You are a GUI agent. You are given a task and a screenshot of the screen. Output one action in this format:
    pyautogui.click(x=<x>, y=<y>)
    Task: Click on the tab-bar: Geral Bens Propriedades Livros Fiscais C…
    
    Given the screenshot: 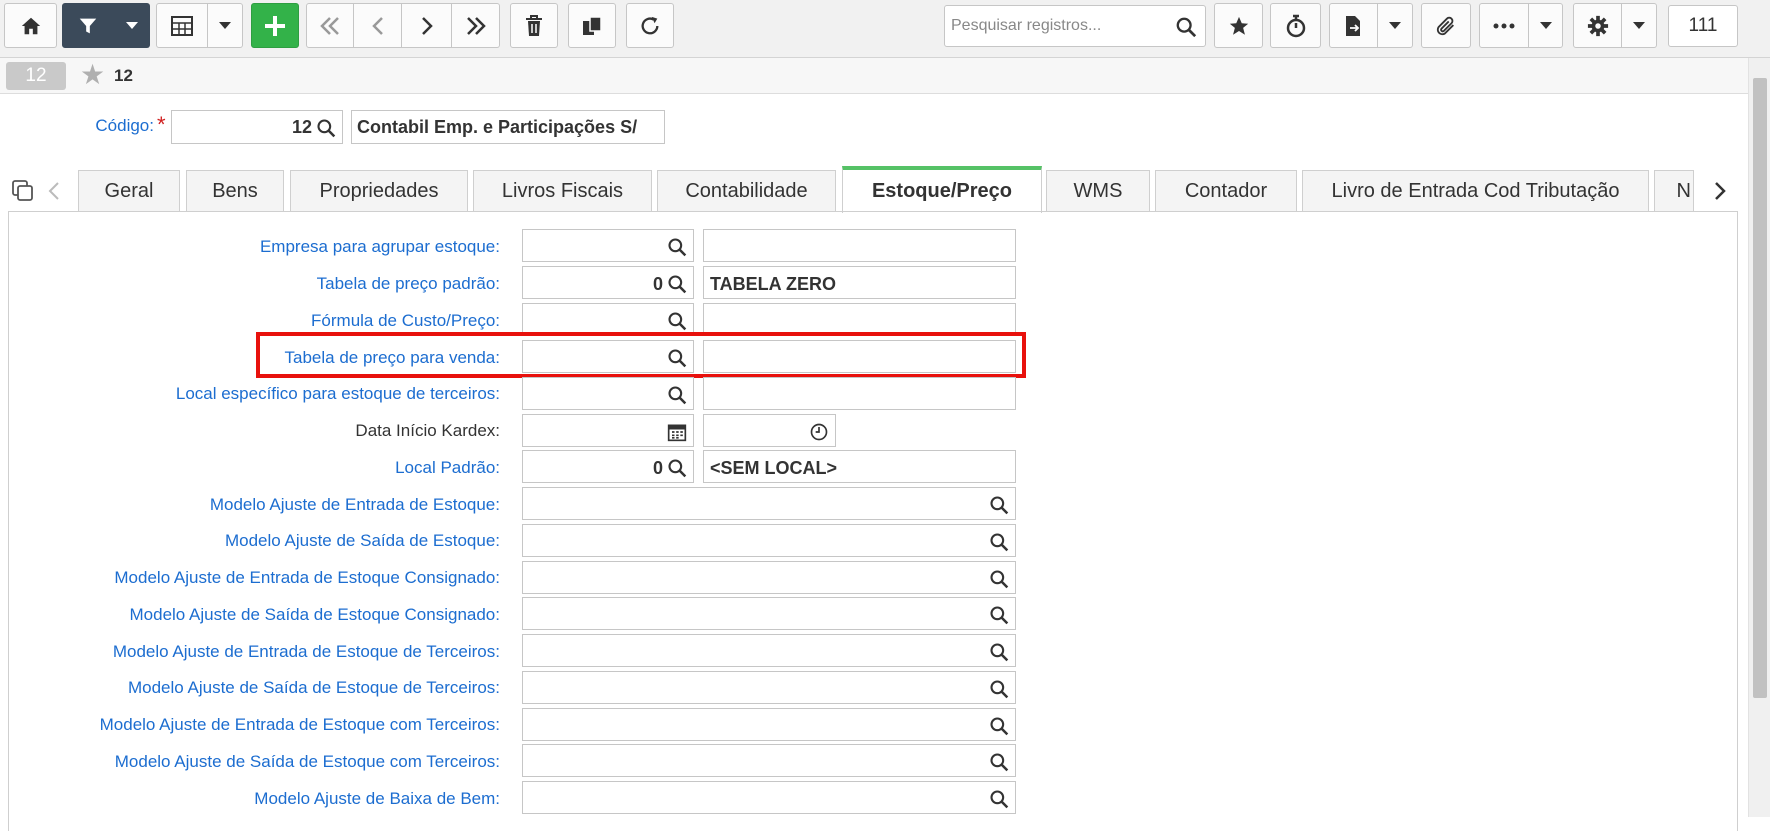 What is the action you would take?
    pyautogui.click(x=874, y=189)
    